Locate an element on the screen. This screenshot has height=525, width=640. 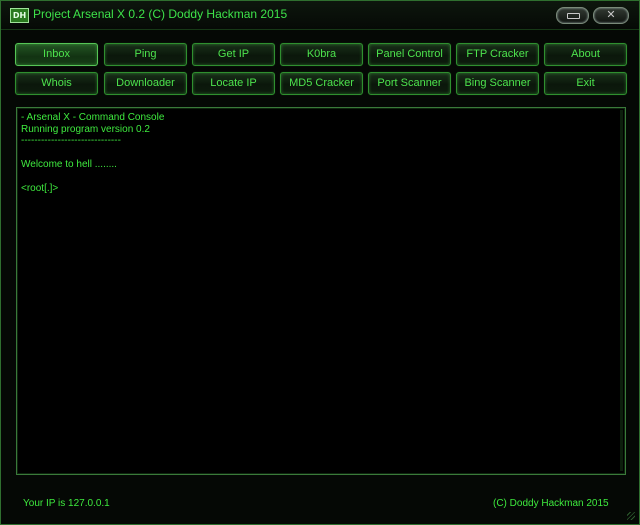
panel-control-button: Panel Control is located at coordinates (409, 54).